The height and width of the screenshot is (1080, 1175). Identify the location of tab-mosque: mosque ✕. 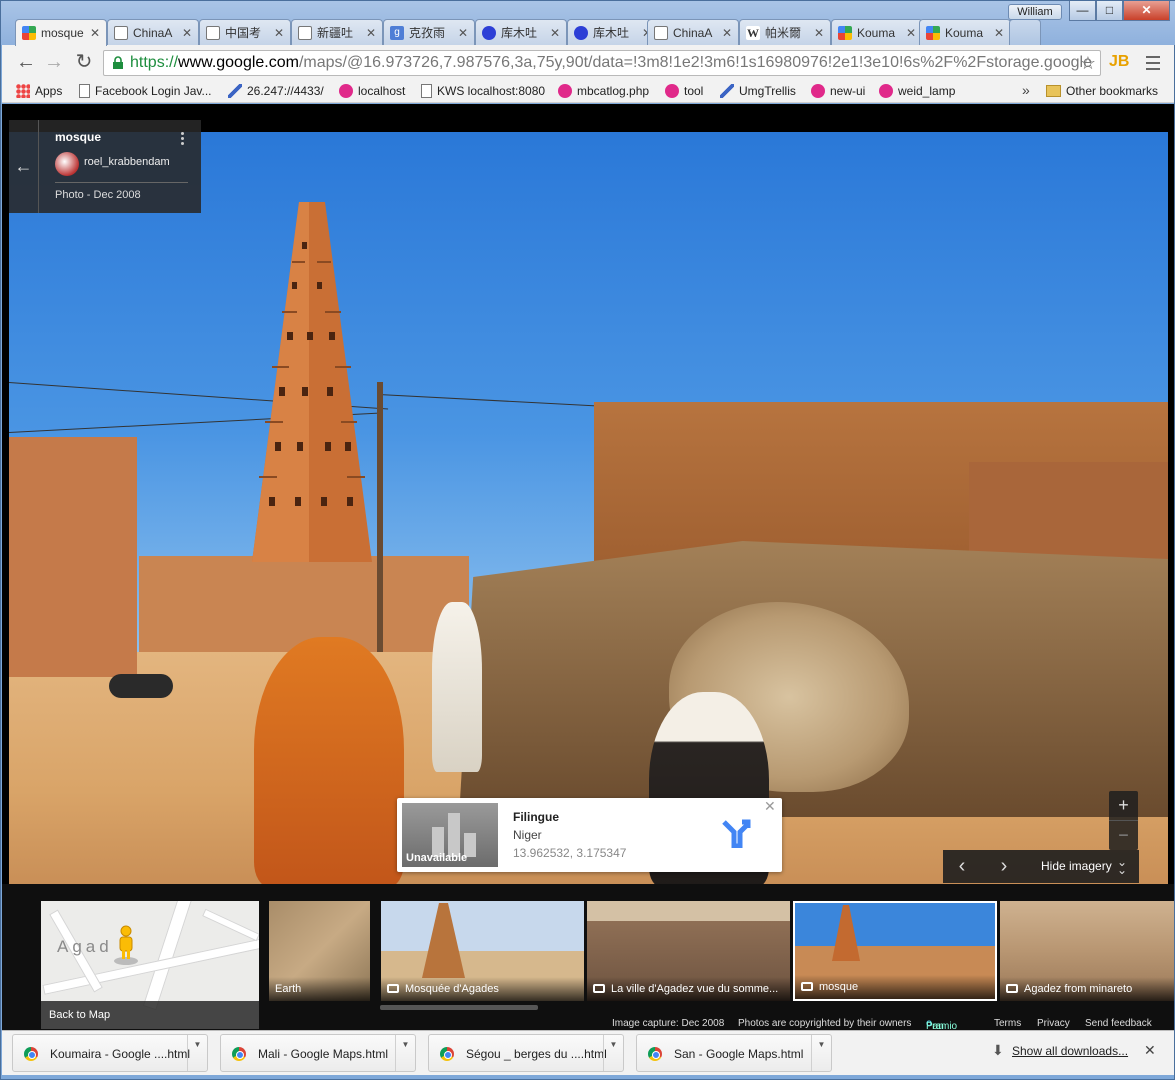
(61, 32).